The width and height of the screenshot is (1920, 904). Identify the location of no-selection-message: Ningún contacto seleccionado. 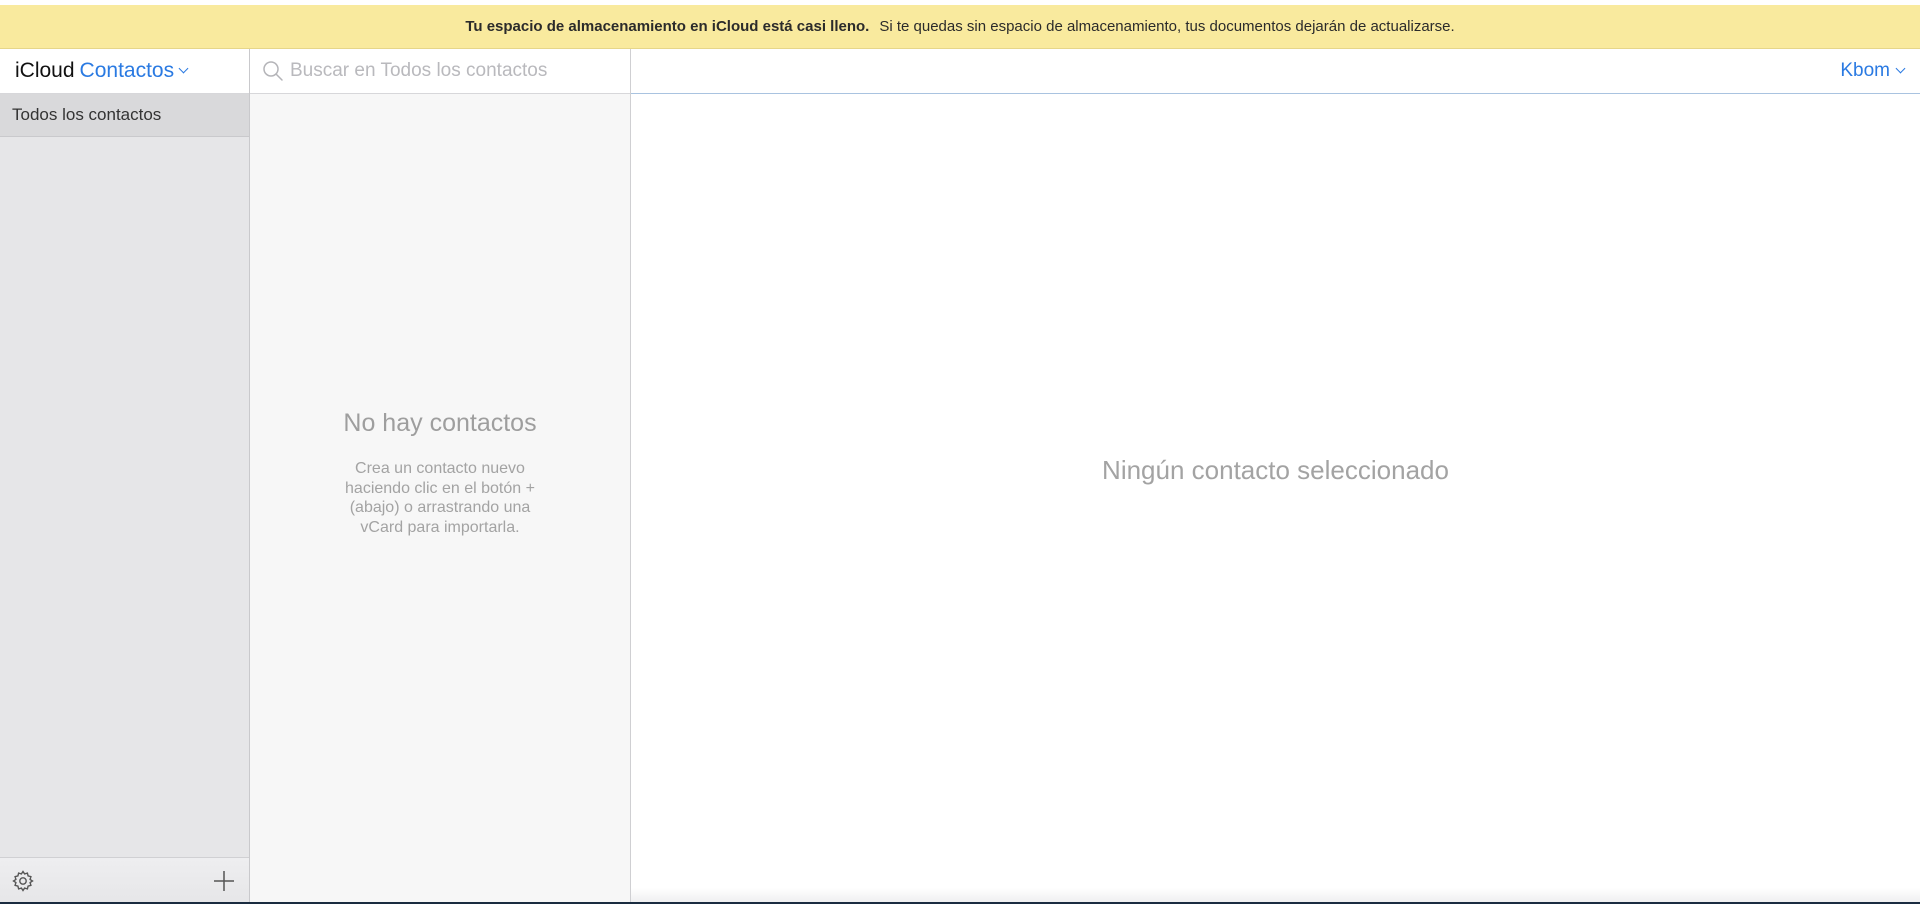
(1275, 470).